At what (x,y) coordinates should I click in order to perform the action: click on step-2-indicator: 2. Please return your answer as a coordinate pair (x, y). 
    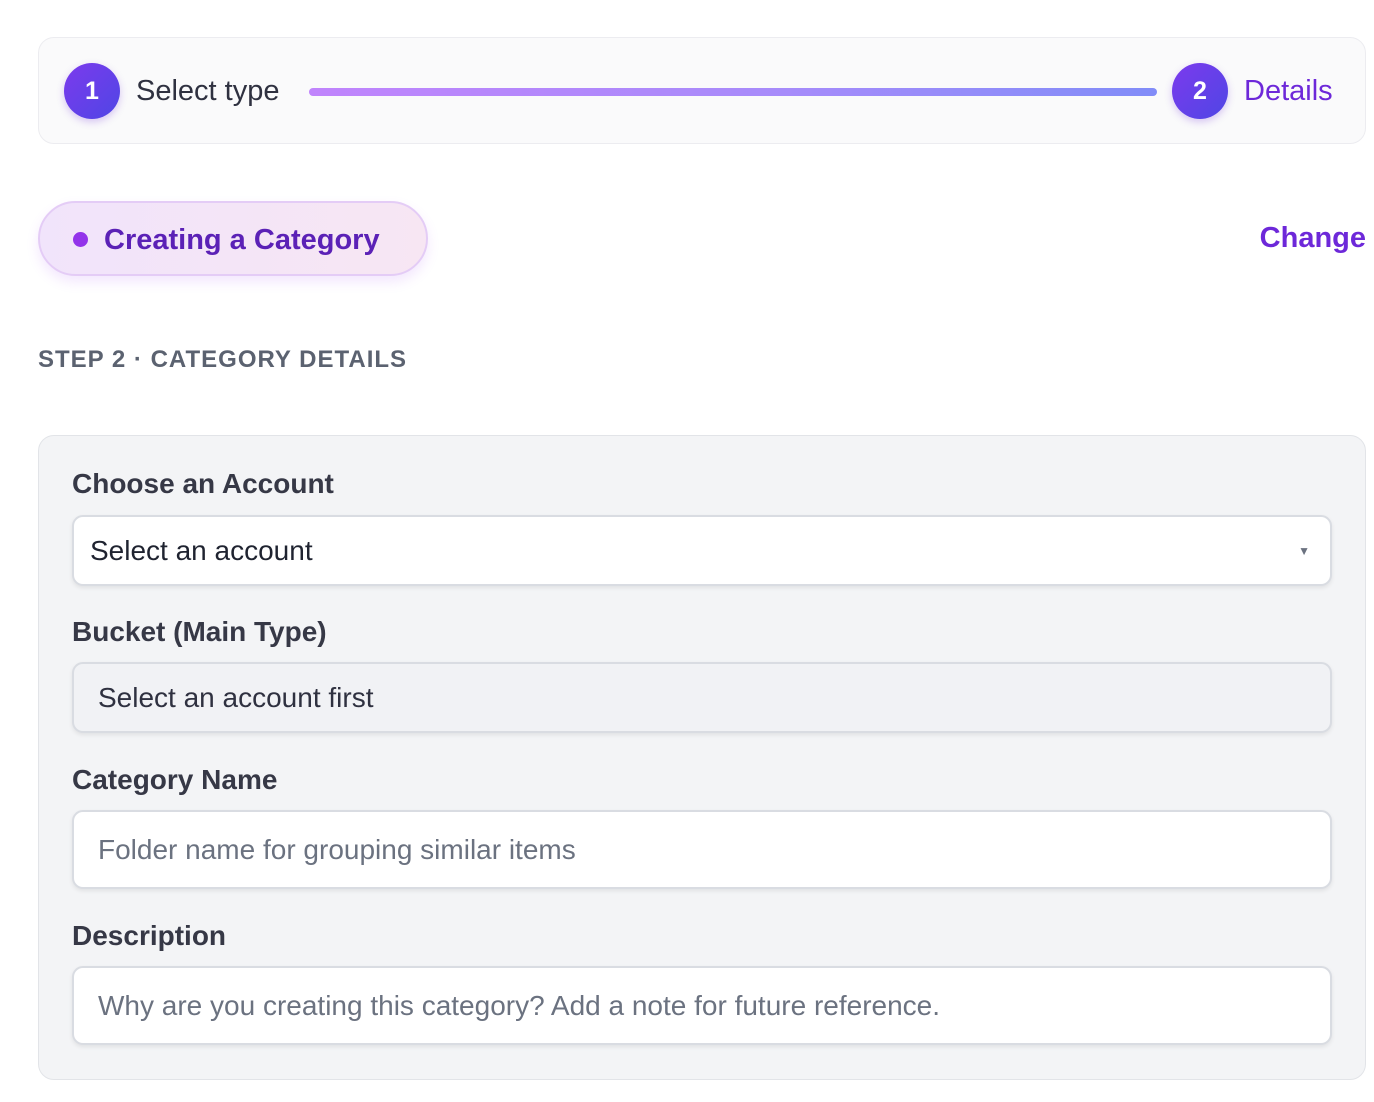
    Looking at the image, I should click on (1200, 91).